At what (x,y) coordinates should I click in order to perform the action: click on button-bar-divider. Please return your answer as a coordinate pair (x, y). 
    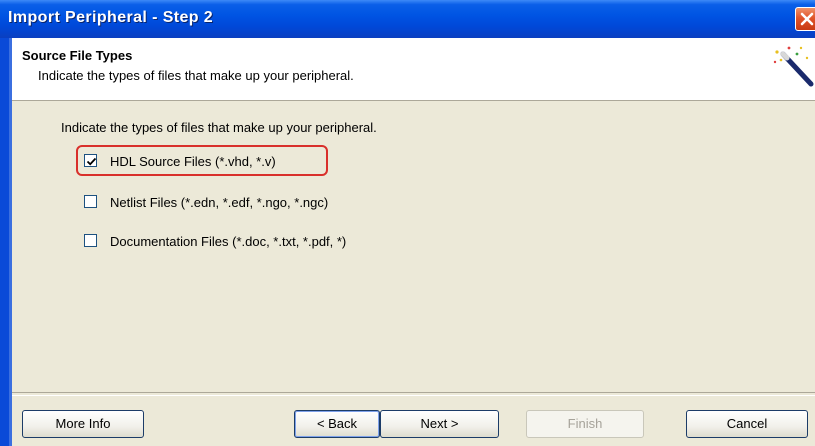
    Looking at the image, I should click on (413, 394).